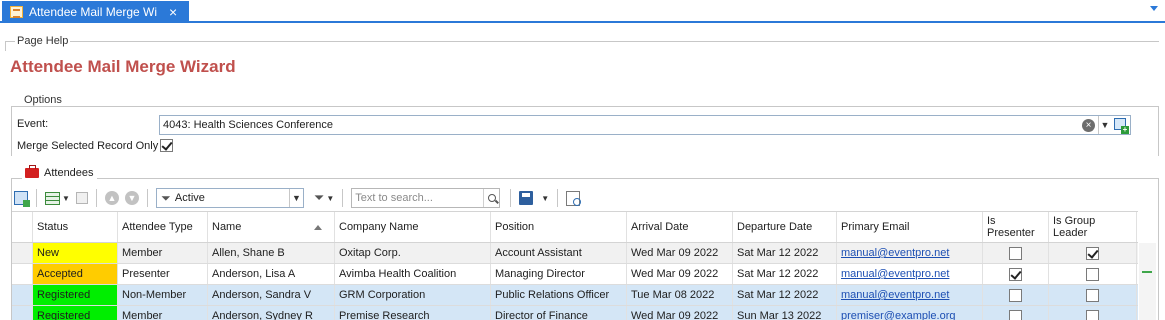  Describe the element at coordinates (785, 227) in the screenshot. I see `column-header-departure: Departure Date` at that location.